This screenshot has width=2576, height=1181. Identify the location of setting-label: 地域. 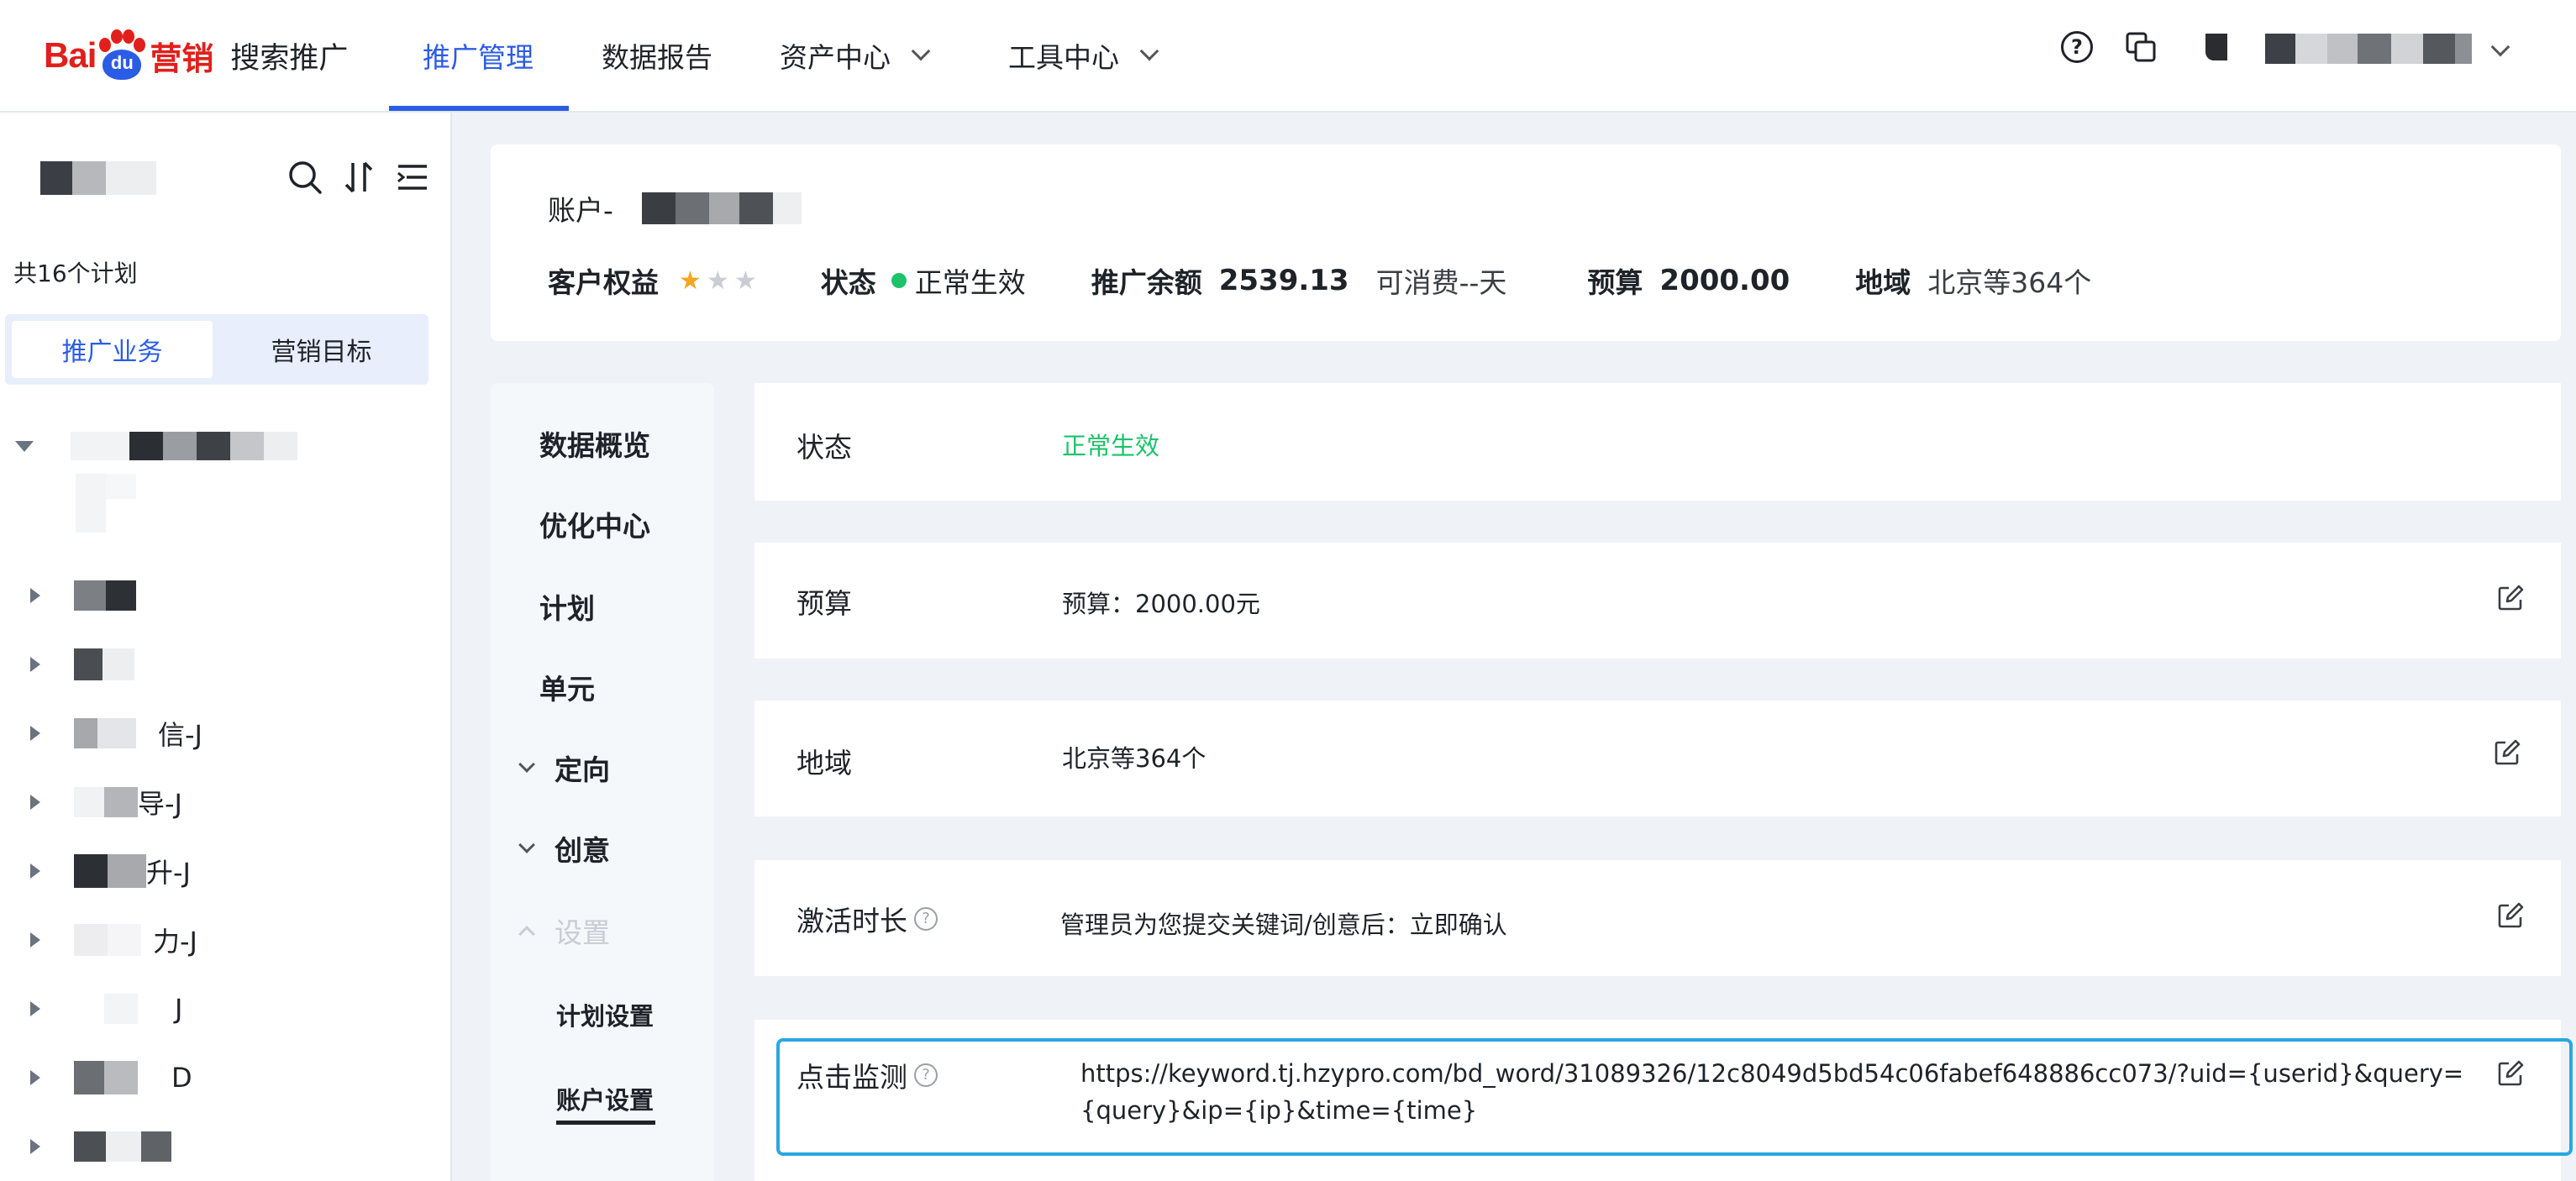
(824, 763).